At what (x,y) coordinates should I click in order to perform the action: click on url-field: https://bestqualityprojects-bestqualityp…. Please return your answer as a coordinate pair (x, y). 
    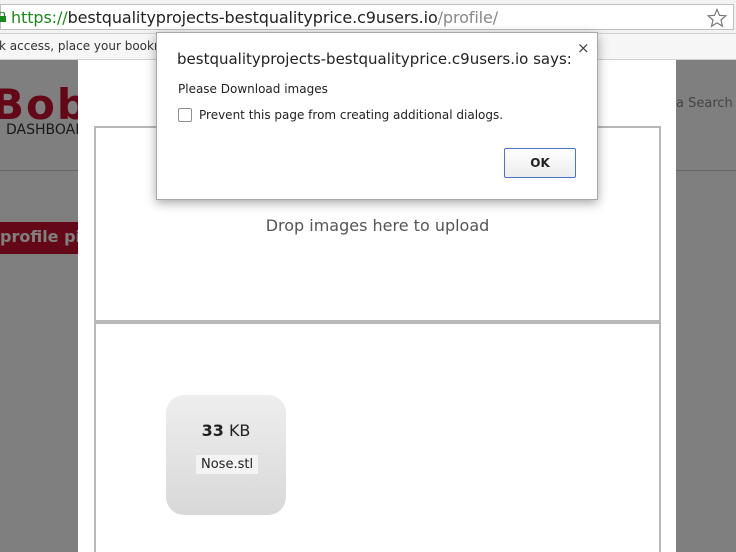
    Looking at the image, I should click on (367, 17).